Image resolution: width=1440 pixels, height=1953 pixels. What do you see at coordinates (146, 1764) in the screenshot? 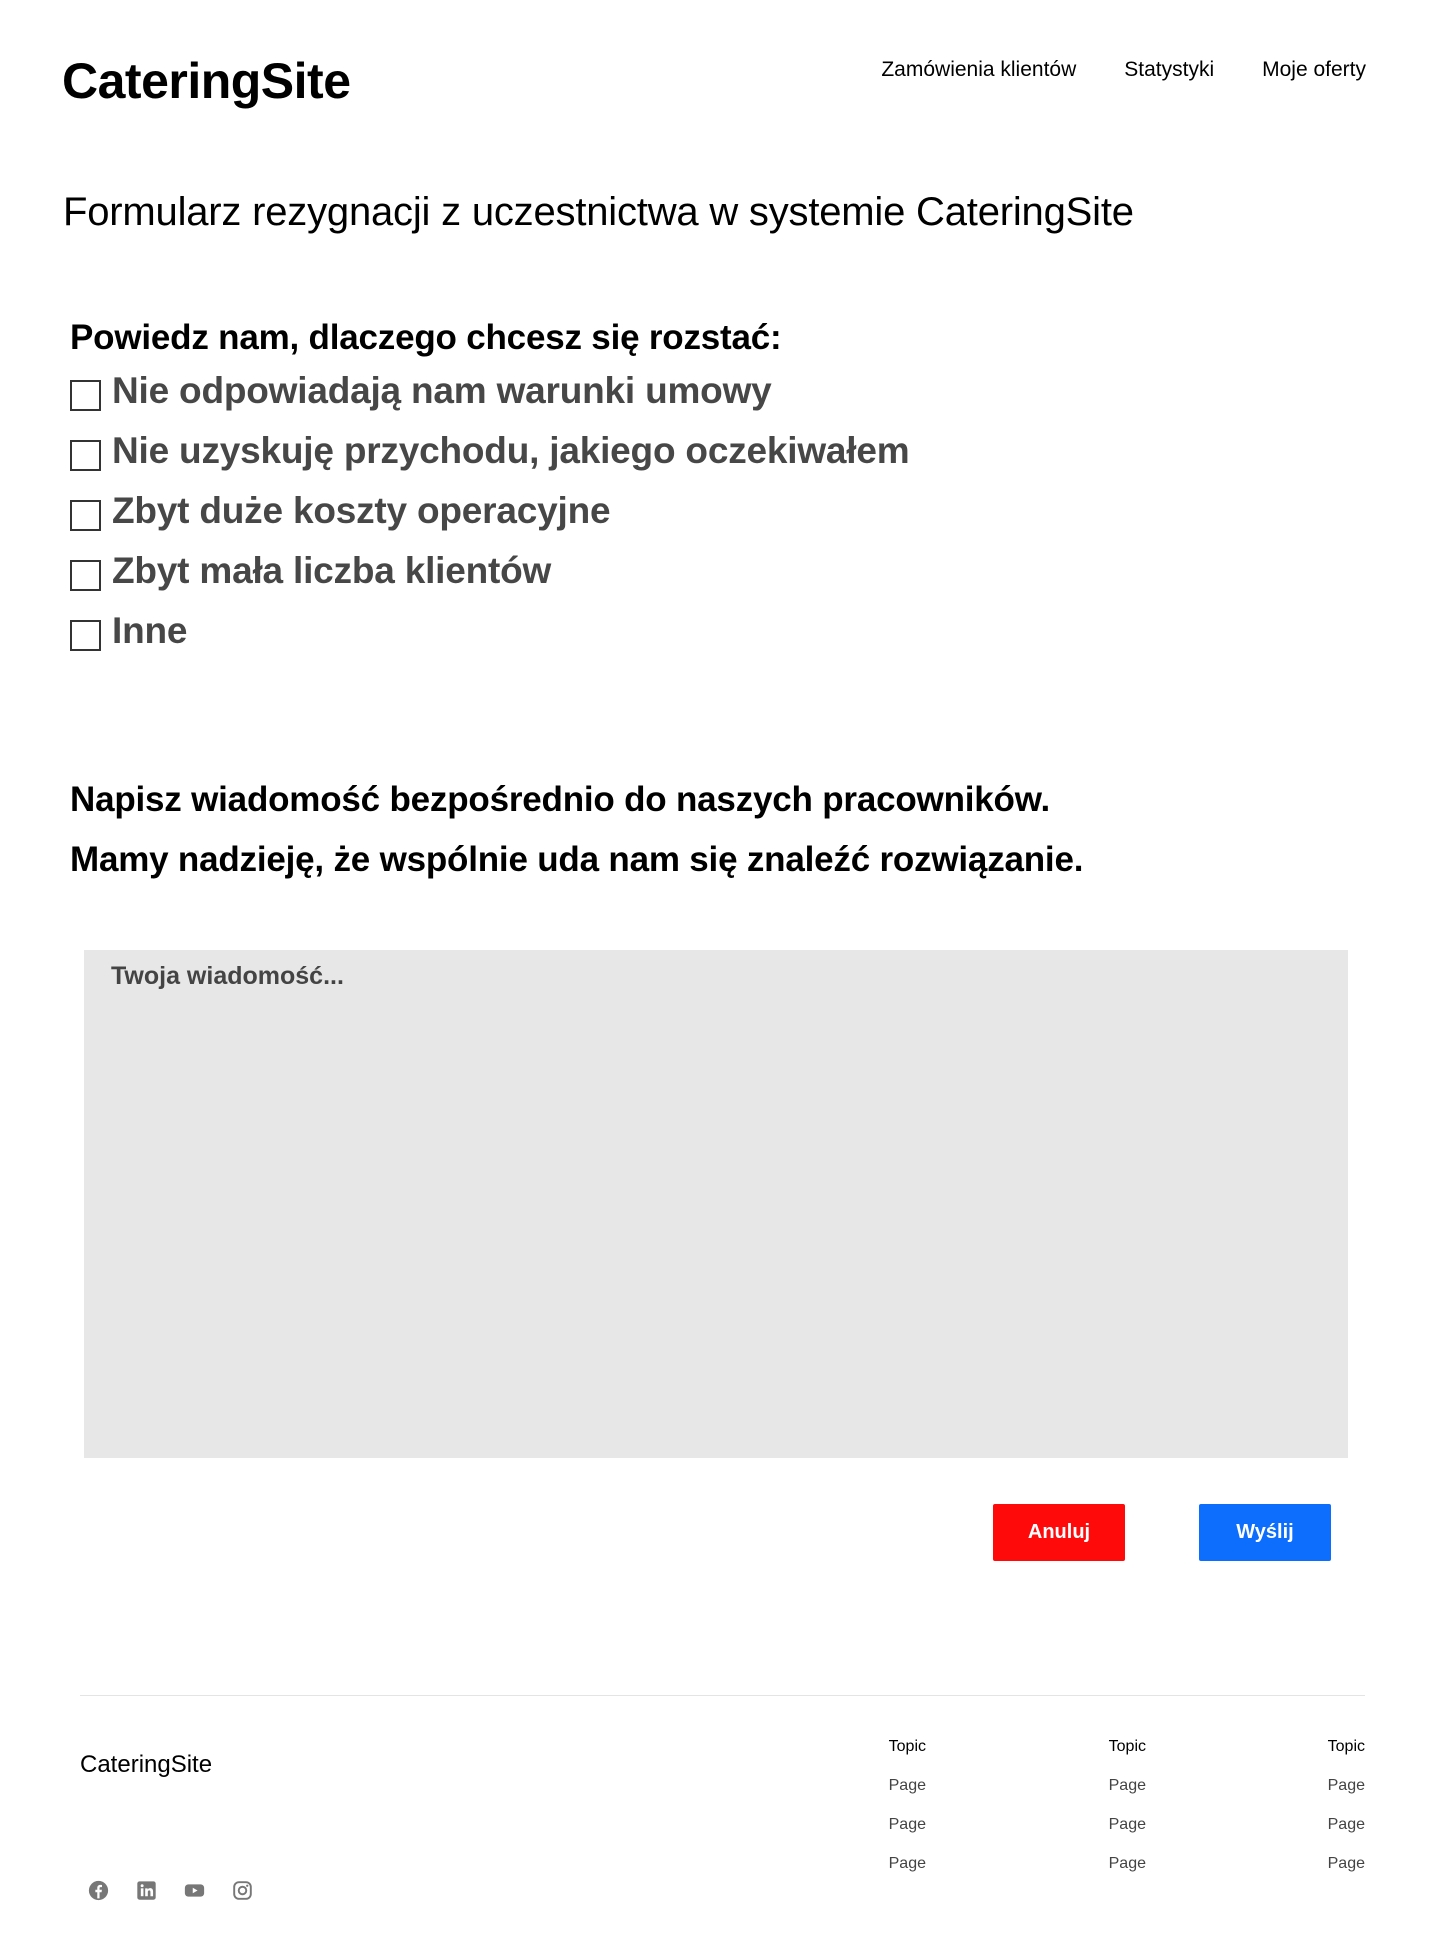
I see `footer-brand: CateringSite` at bounding box center [146, 1764].